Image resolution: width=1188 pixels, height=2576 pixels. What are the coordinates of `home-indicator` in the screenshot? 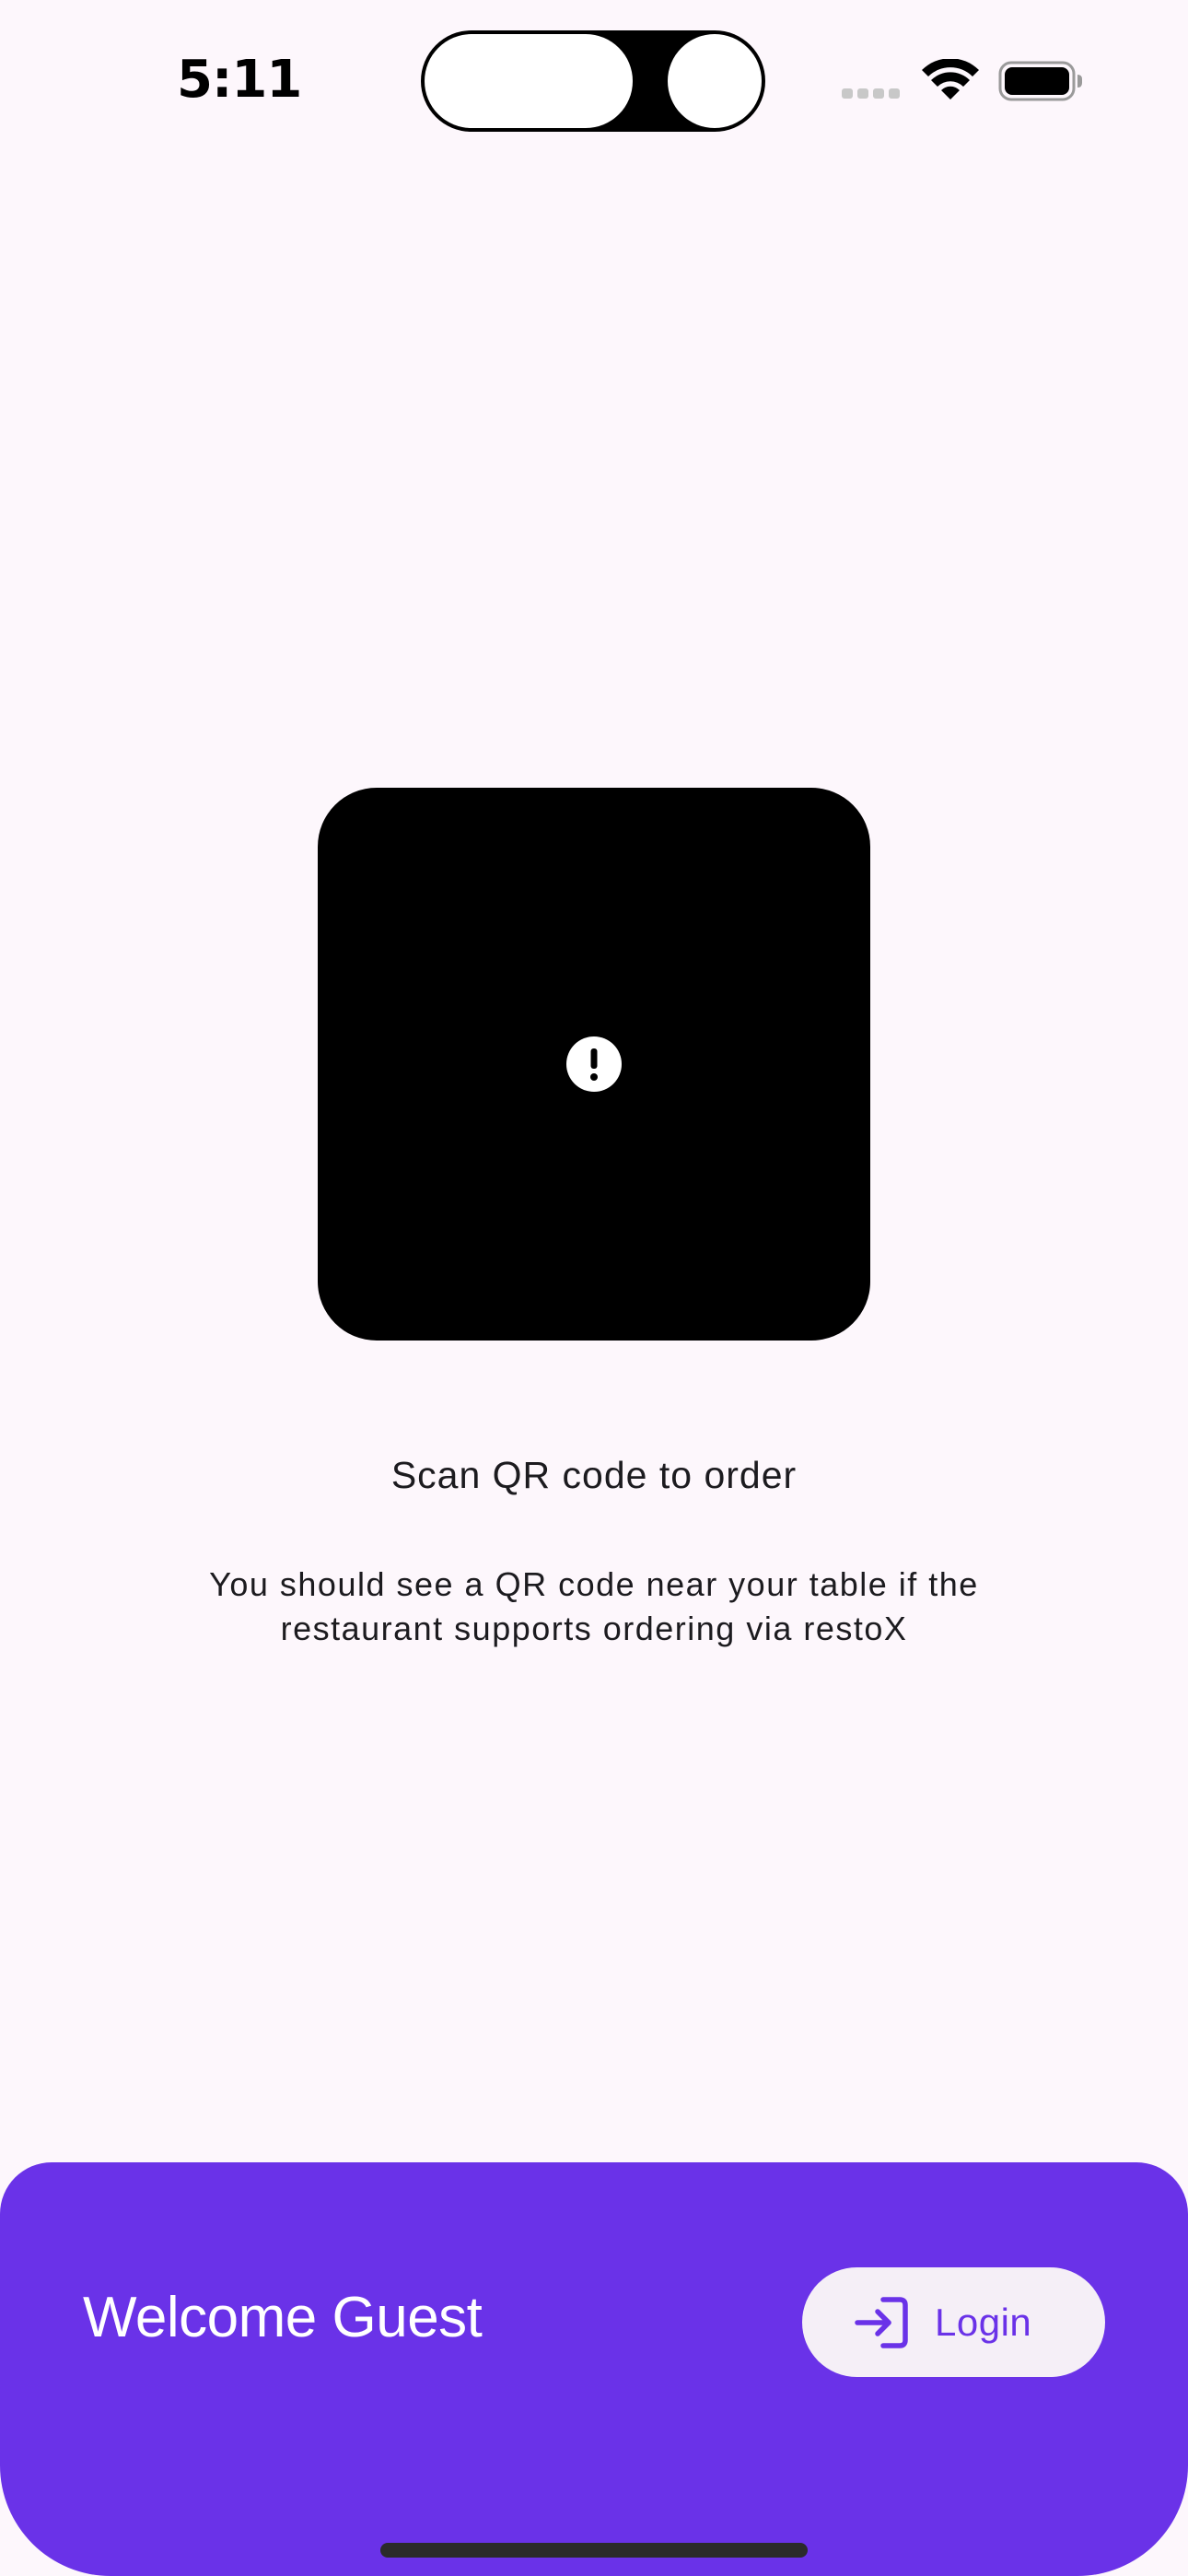 It's located at (594, 2550).